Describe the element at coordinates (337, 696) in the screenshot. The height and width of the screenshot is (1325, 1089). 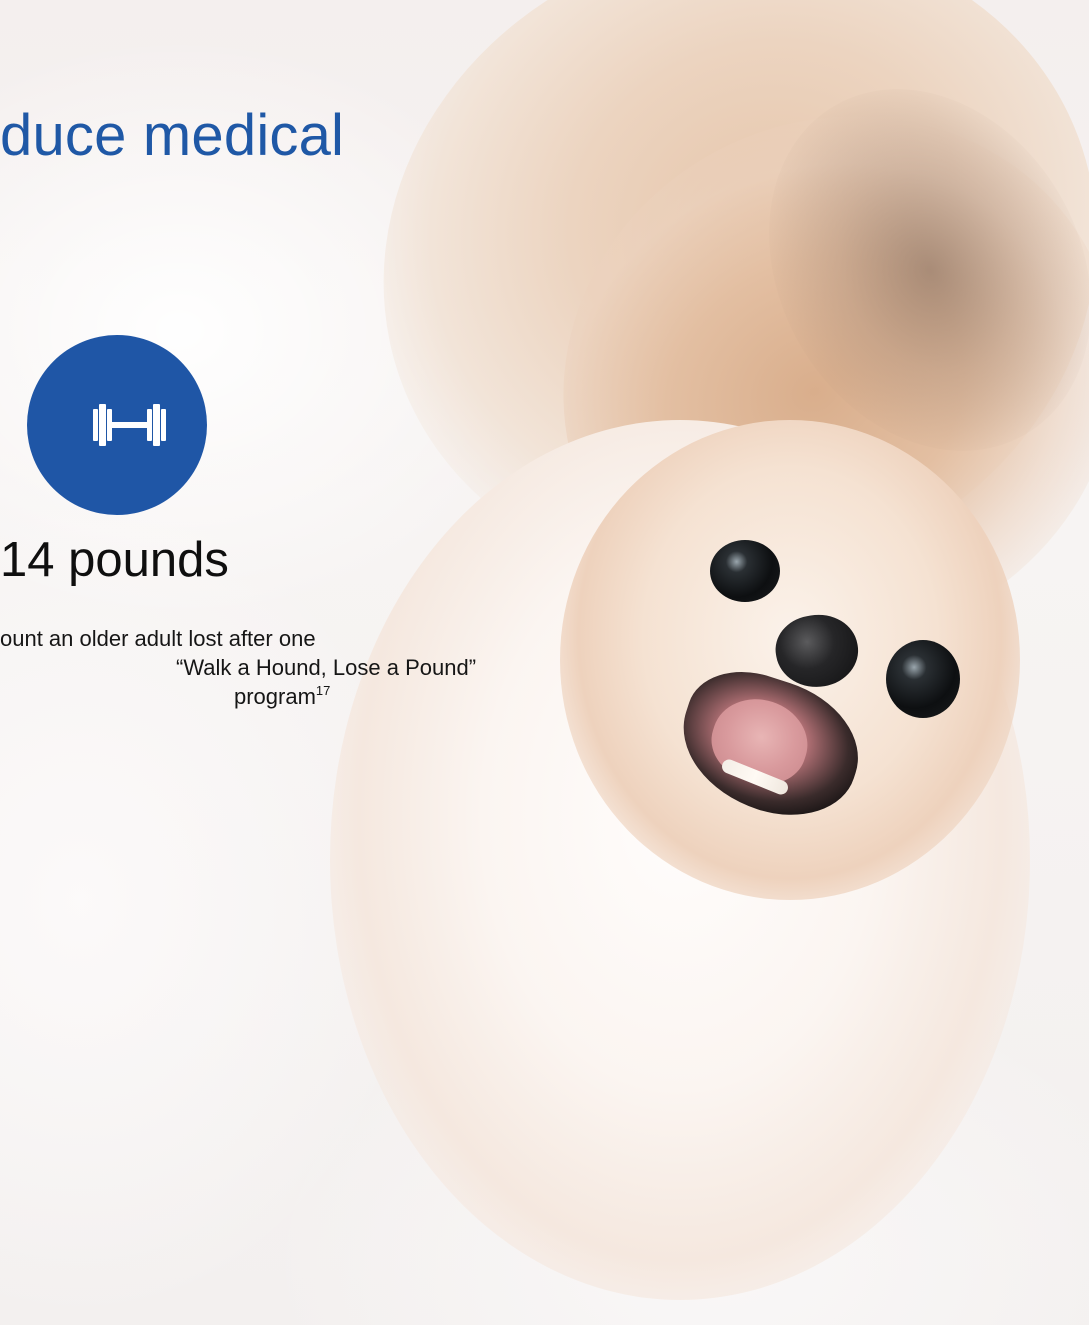
I see `stat-description-line: program17` at that location.